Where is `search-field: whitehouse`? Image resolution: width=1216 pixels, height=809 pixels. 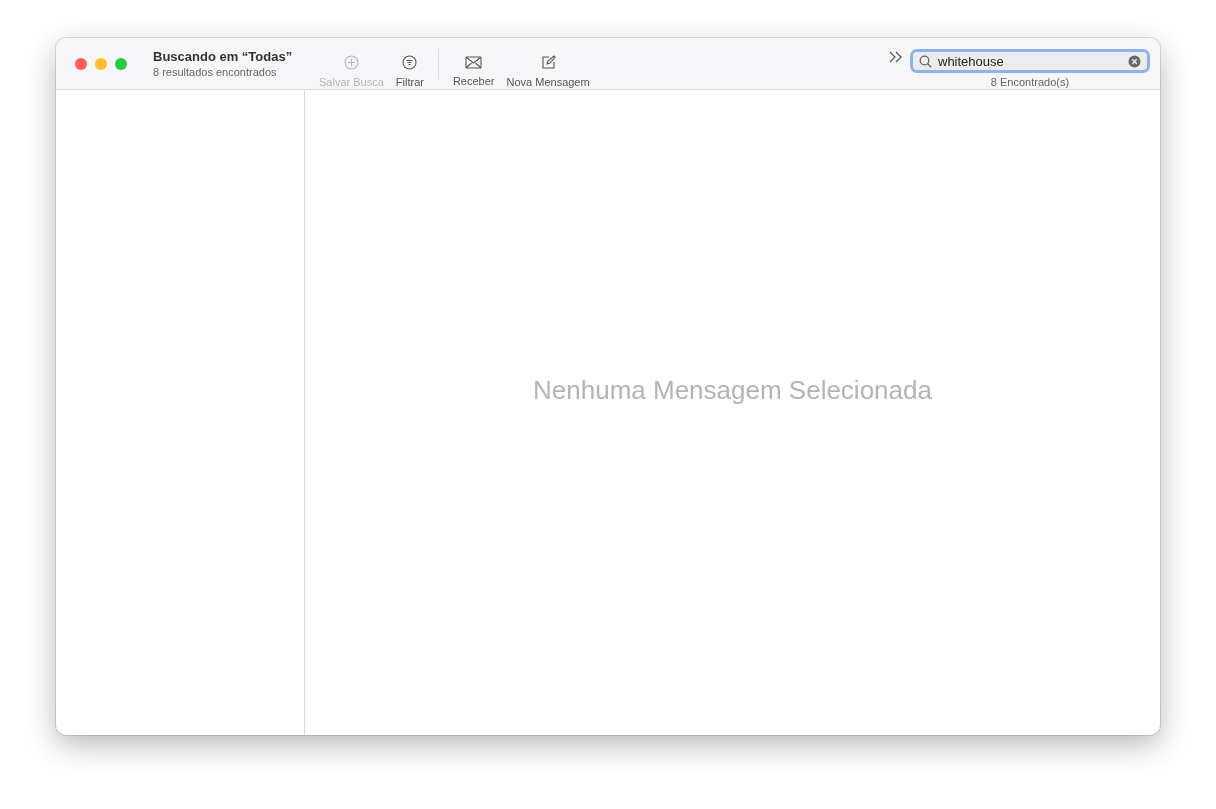 search-field: whitehouse is located at coordinates (1030, 61).